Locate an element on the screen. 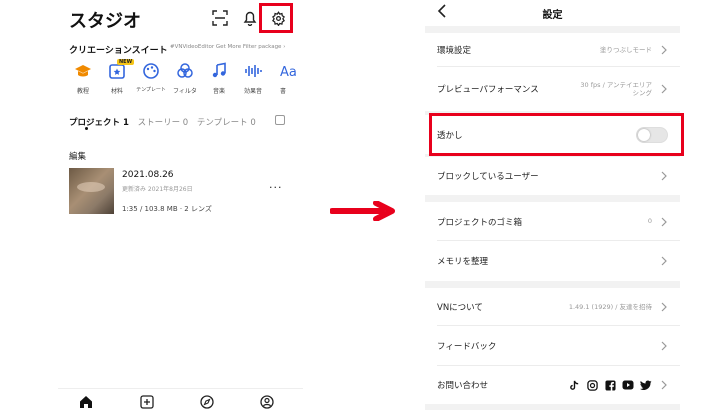  settings-row-about-vn: VNについて 1.49.1 (1929) / 友達を招待 is located at coordinates (552, 307).